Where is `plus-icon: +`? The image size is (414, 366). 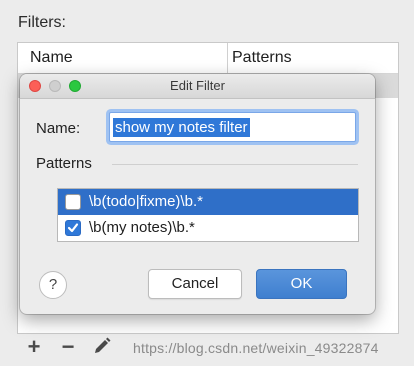
plus-icon: + is located at coordinates (34, 346).